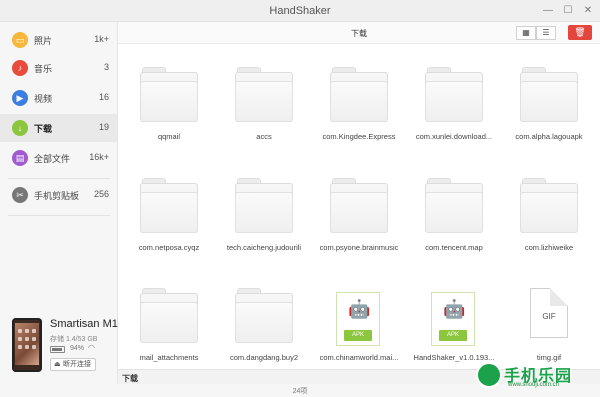 The image size is (600, 397). What do you see at coordinates (549, 136) in the screenshot?
I see `file-name: com.alpha.lagouapk` at bounding box center [549, 136].